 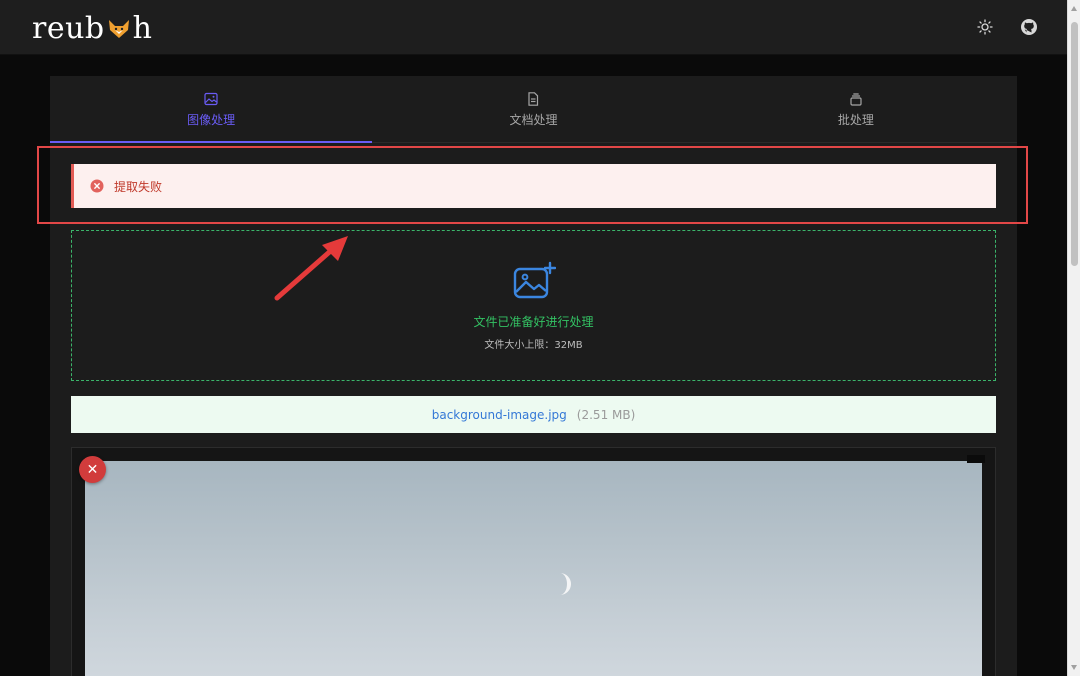 I want to click on layers-icon, so click(x=856, y=99).